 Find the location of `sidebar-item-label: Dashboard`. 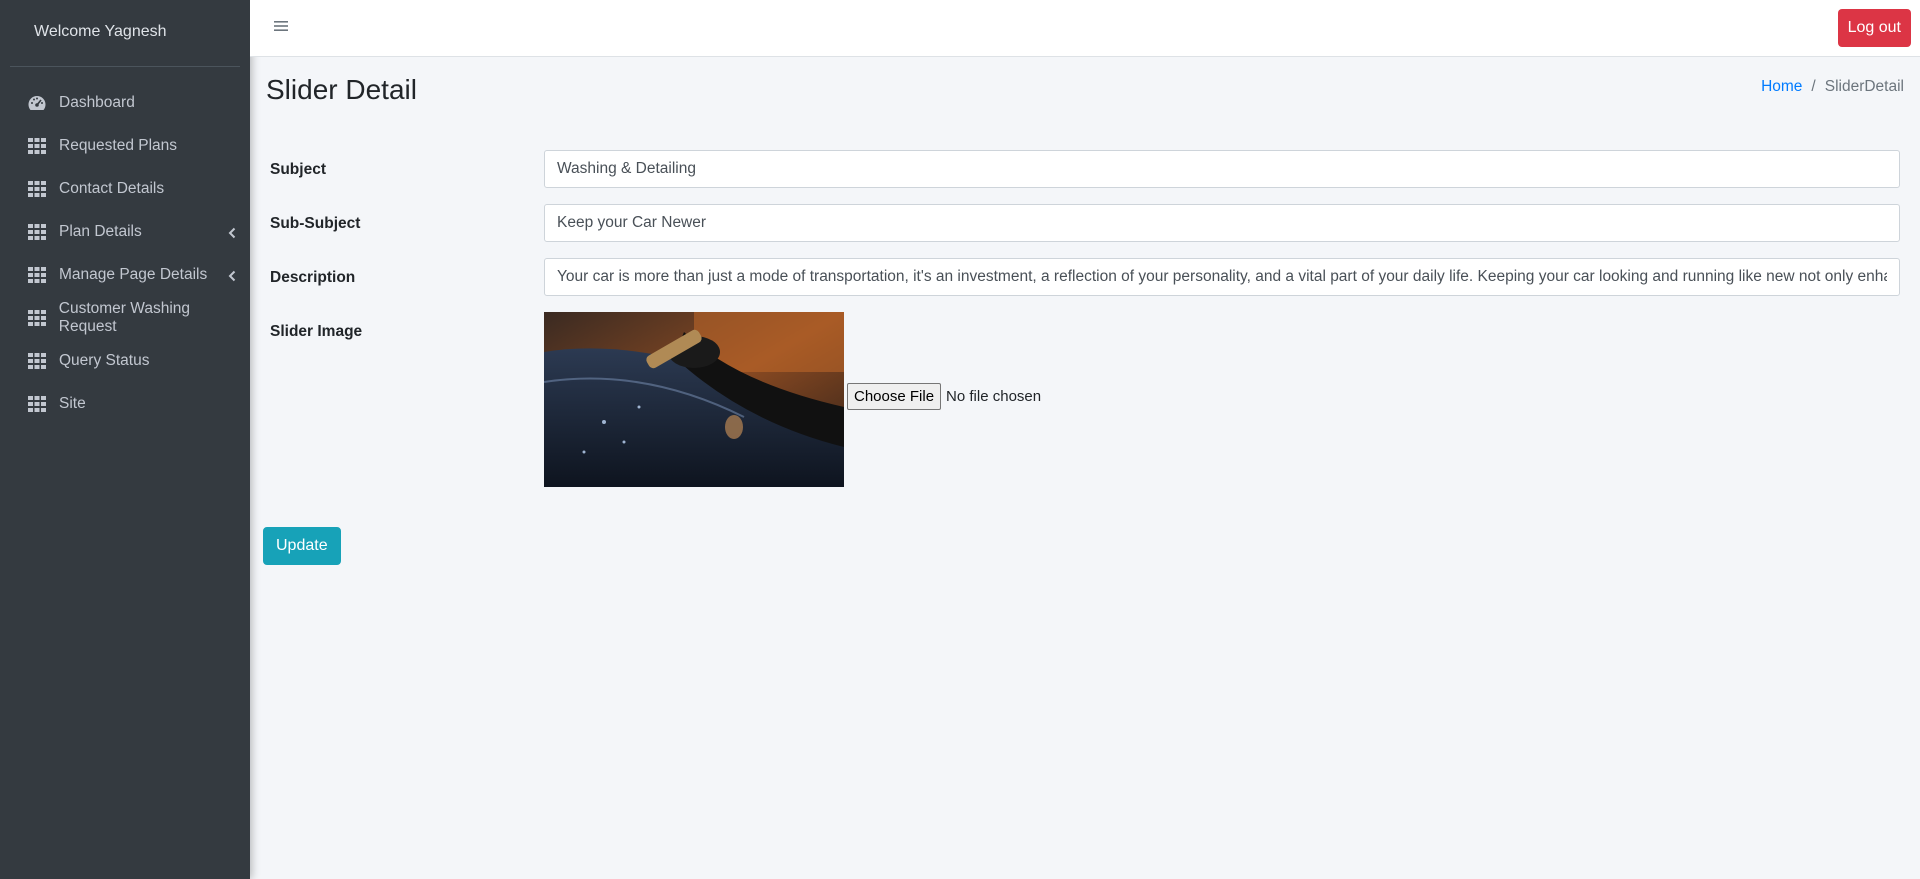

sidebar-item-label: Dashboard is located at coordinates (97, 102).